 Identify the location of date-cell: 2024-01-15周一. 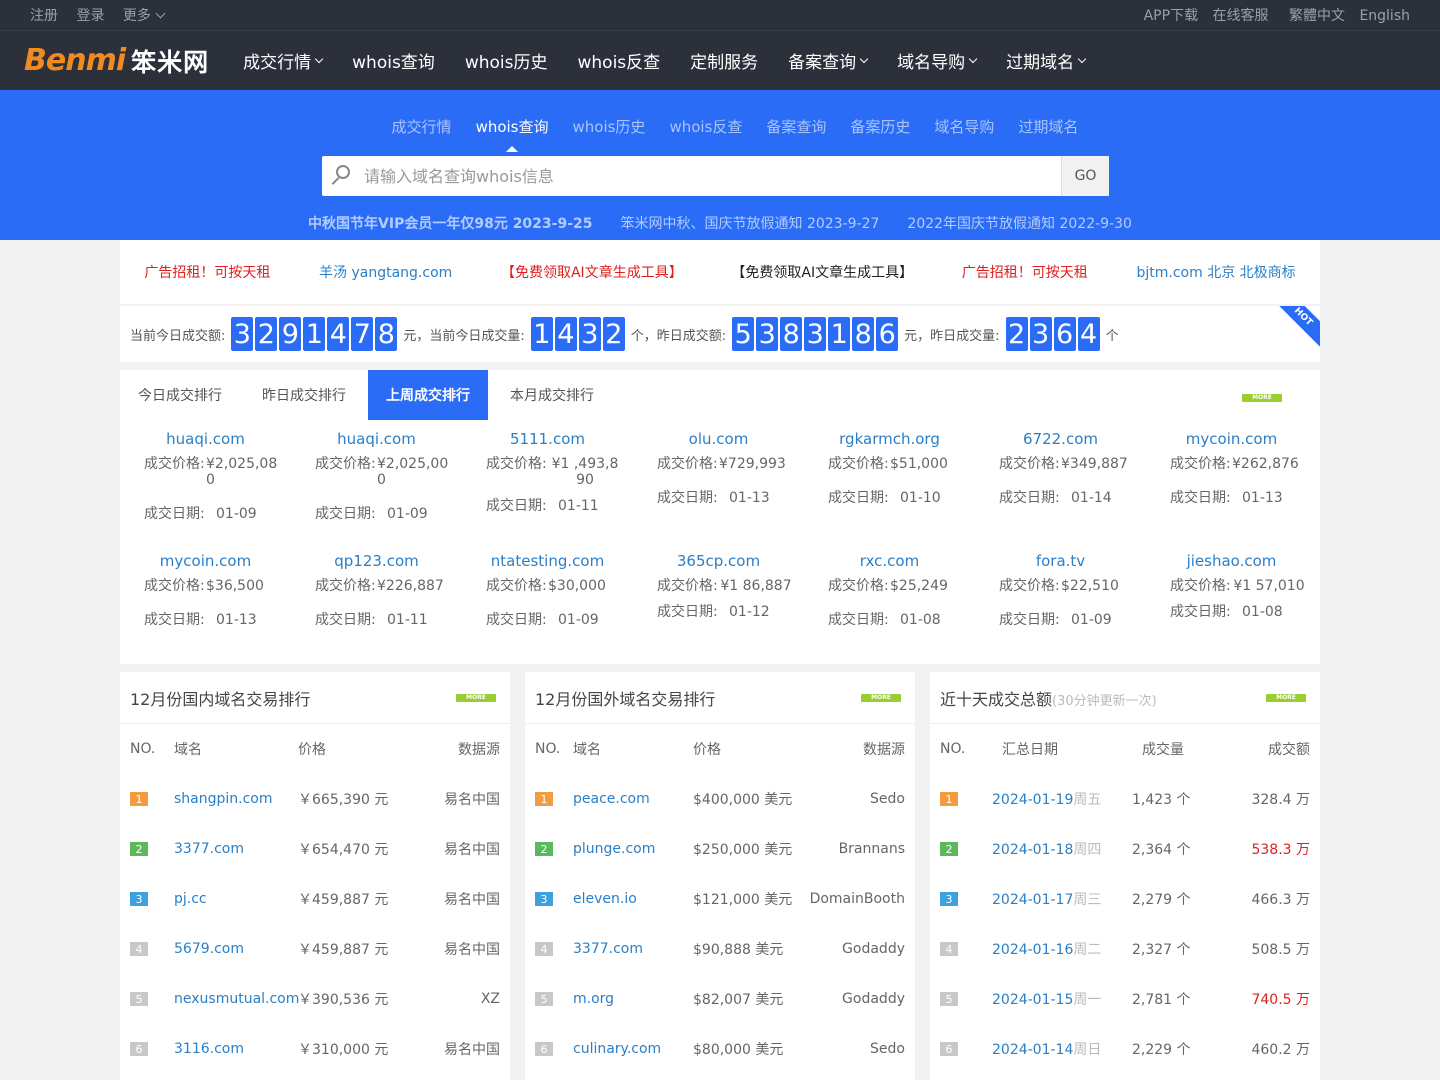
(1057, 999).